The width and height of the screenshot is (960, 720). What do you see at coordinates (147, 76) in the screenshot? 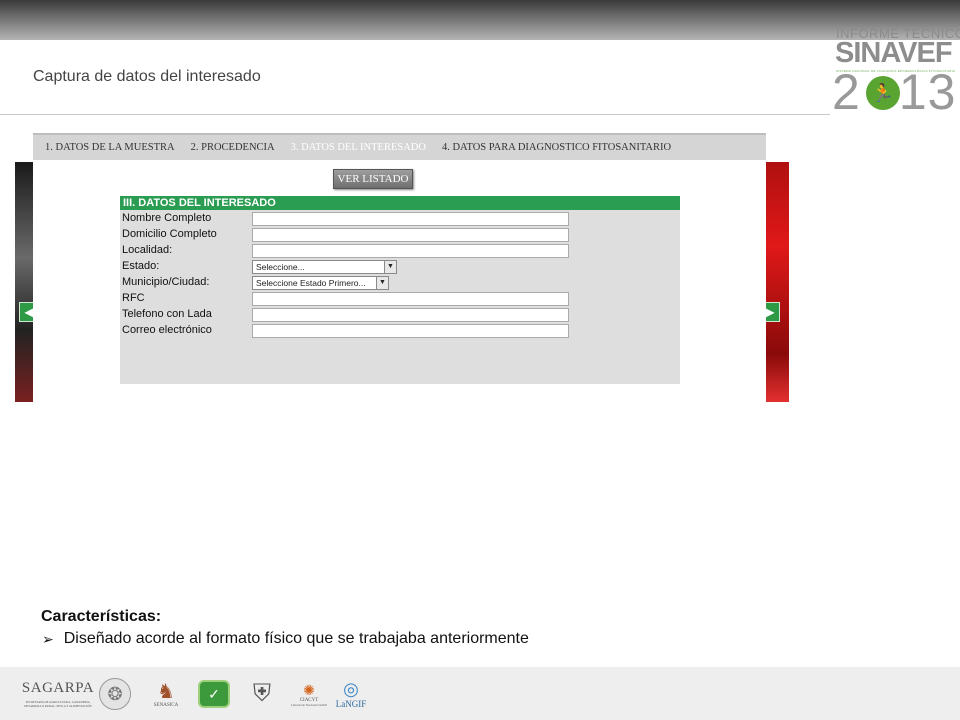
I see `slide-title: Captura de datos del interesado` at bounding box center [147, 76].